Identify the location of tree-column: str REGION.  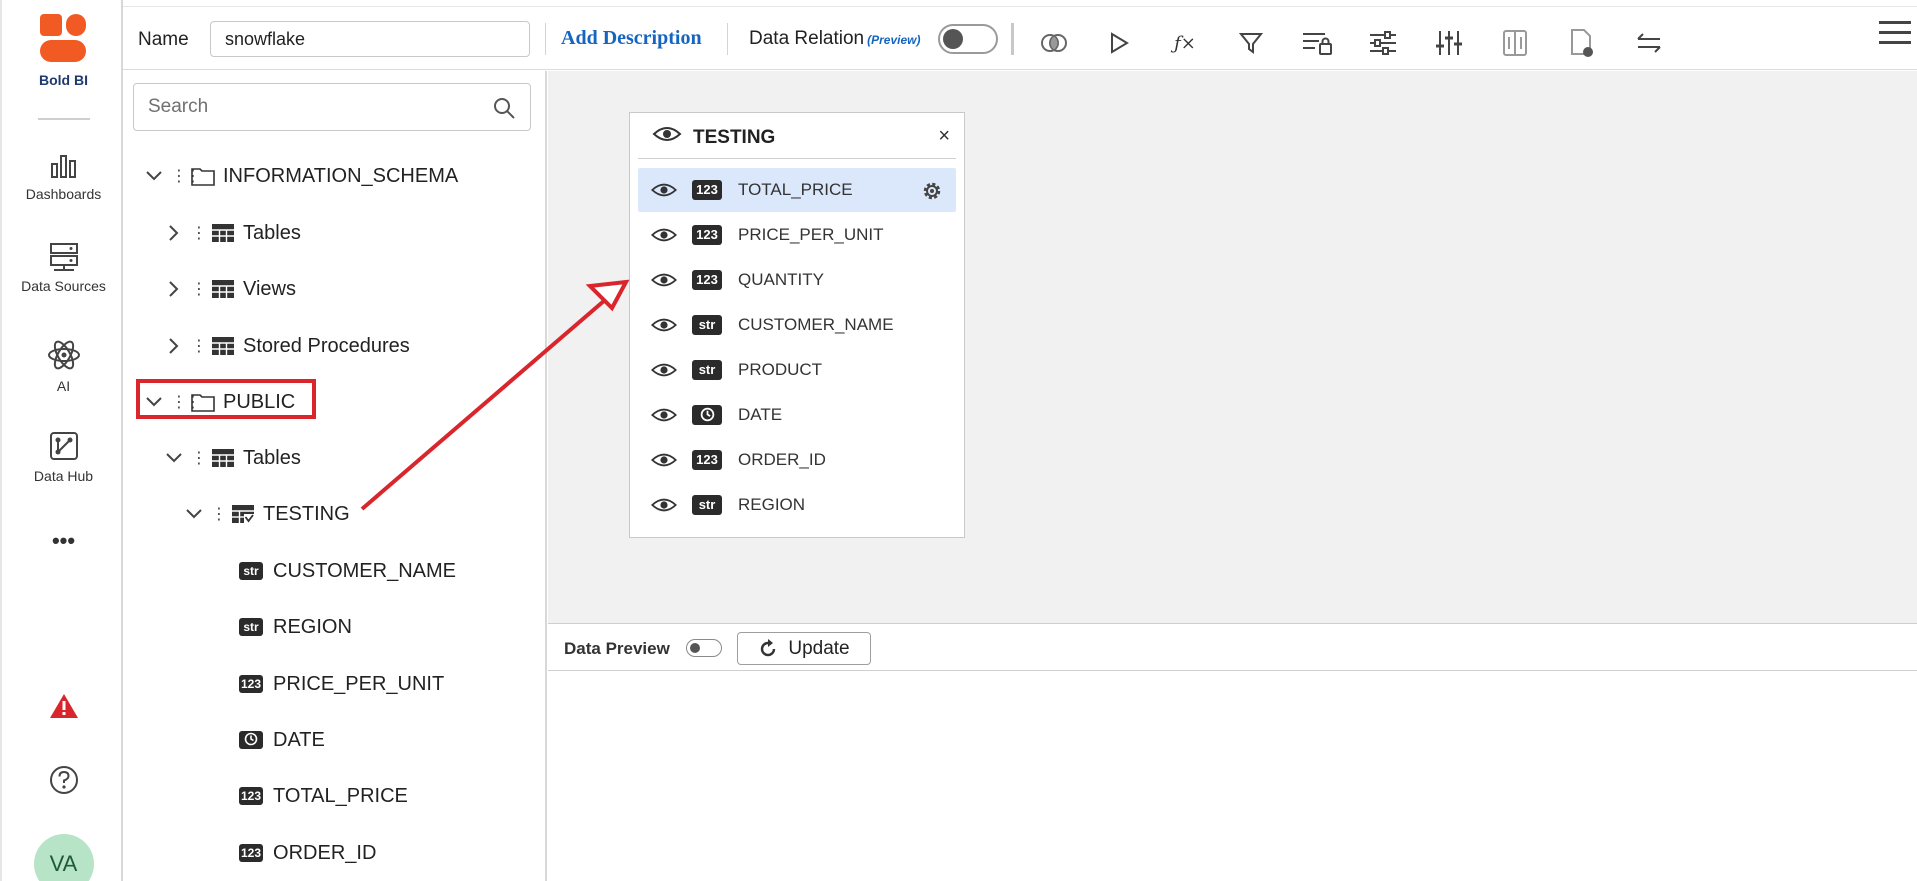
(295, 627).